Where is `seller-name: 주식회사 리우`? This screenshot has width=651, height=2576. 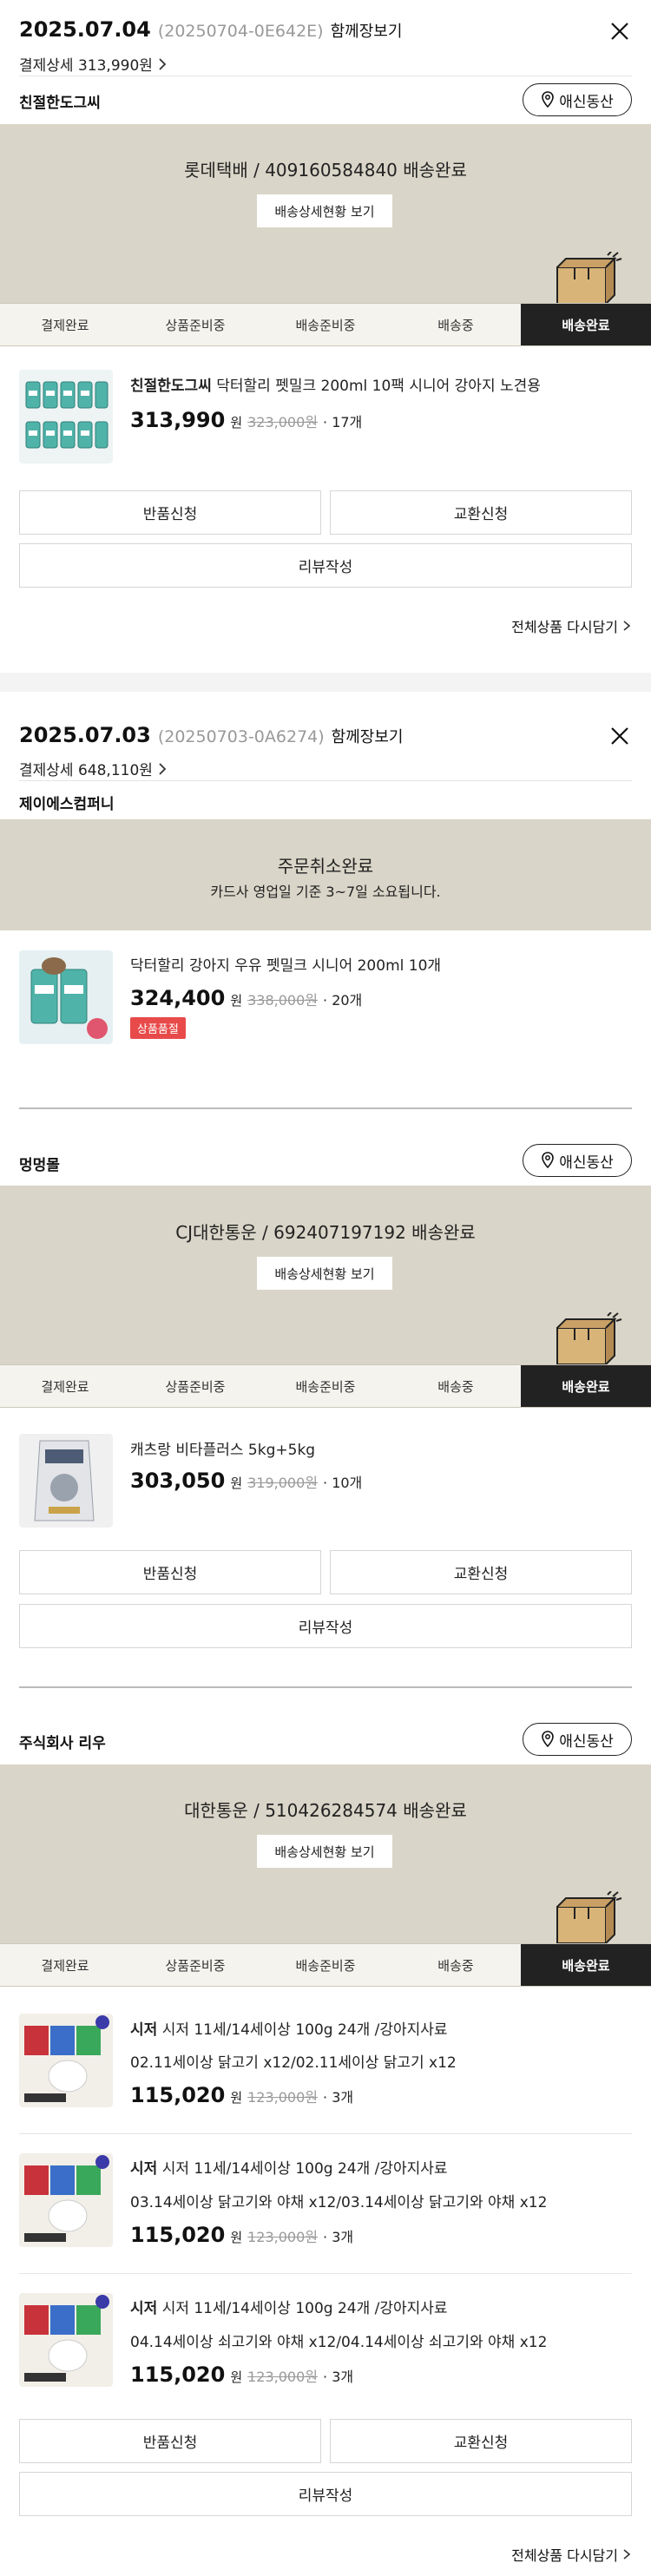 seller-name: 주식회사 리우 is located at coordinates (62, 1743).